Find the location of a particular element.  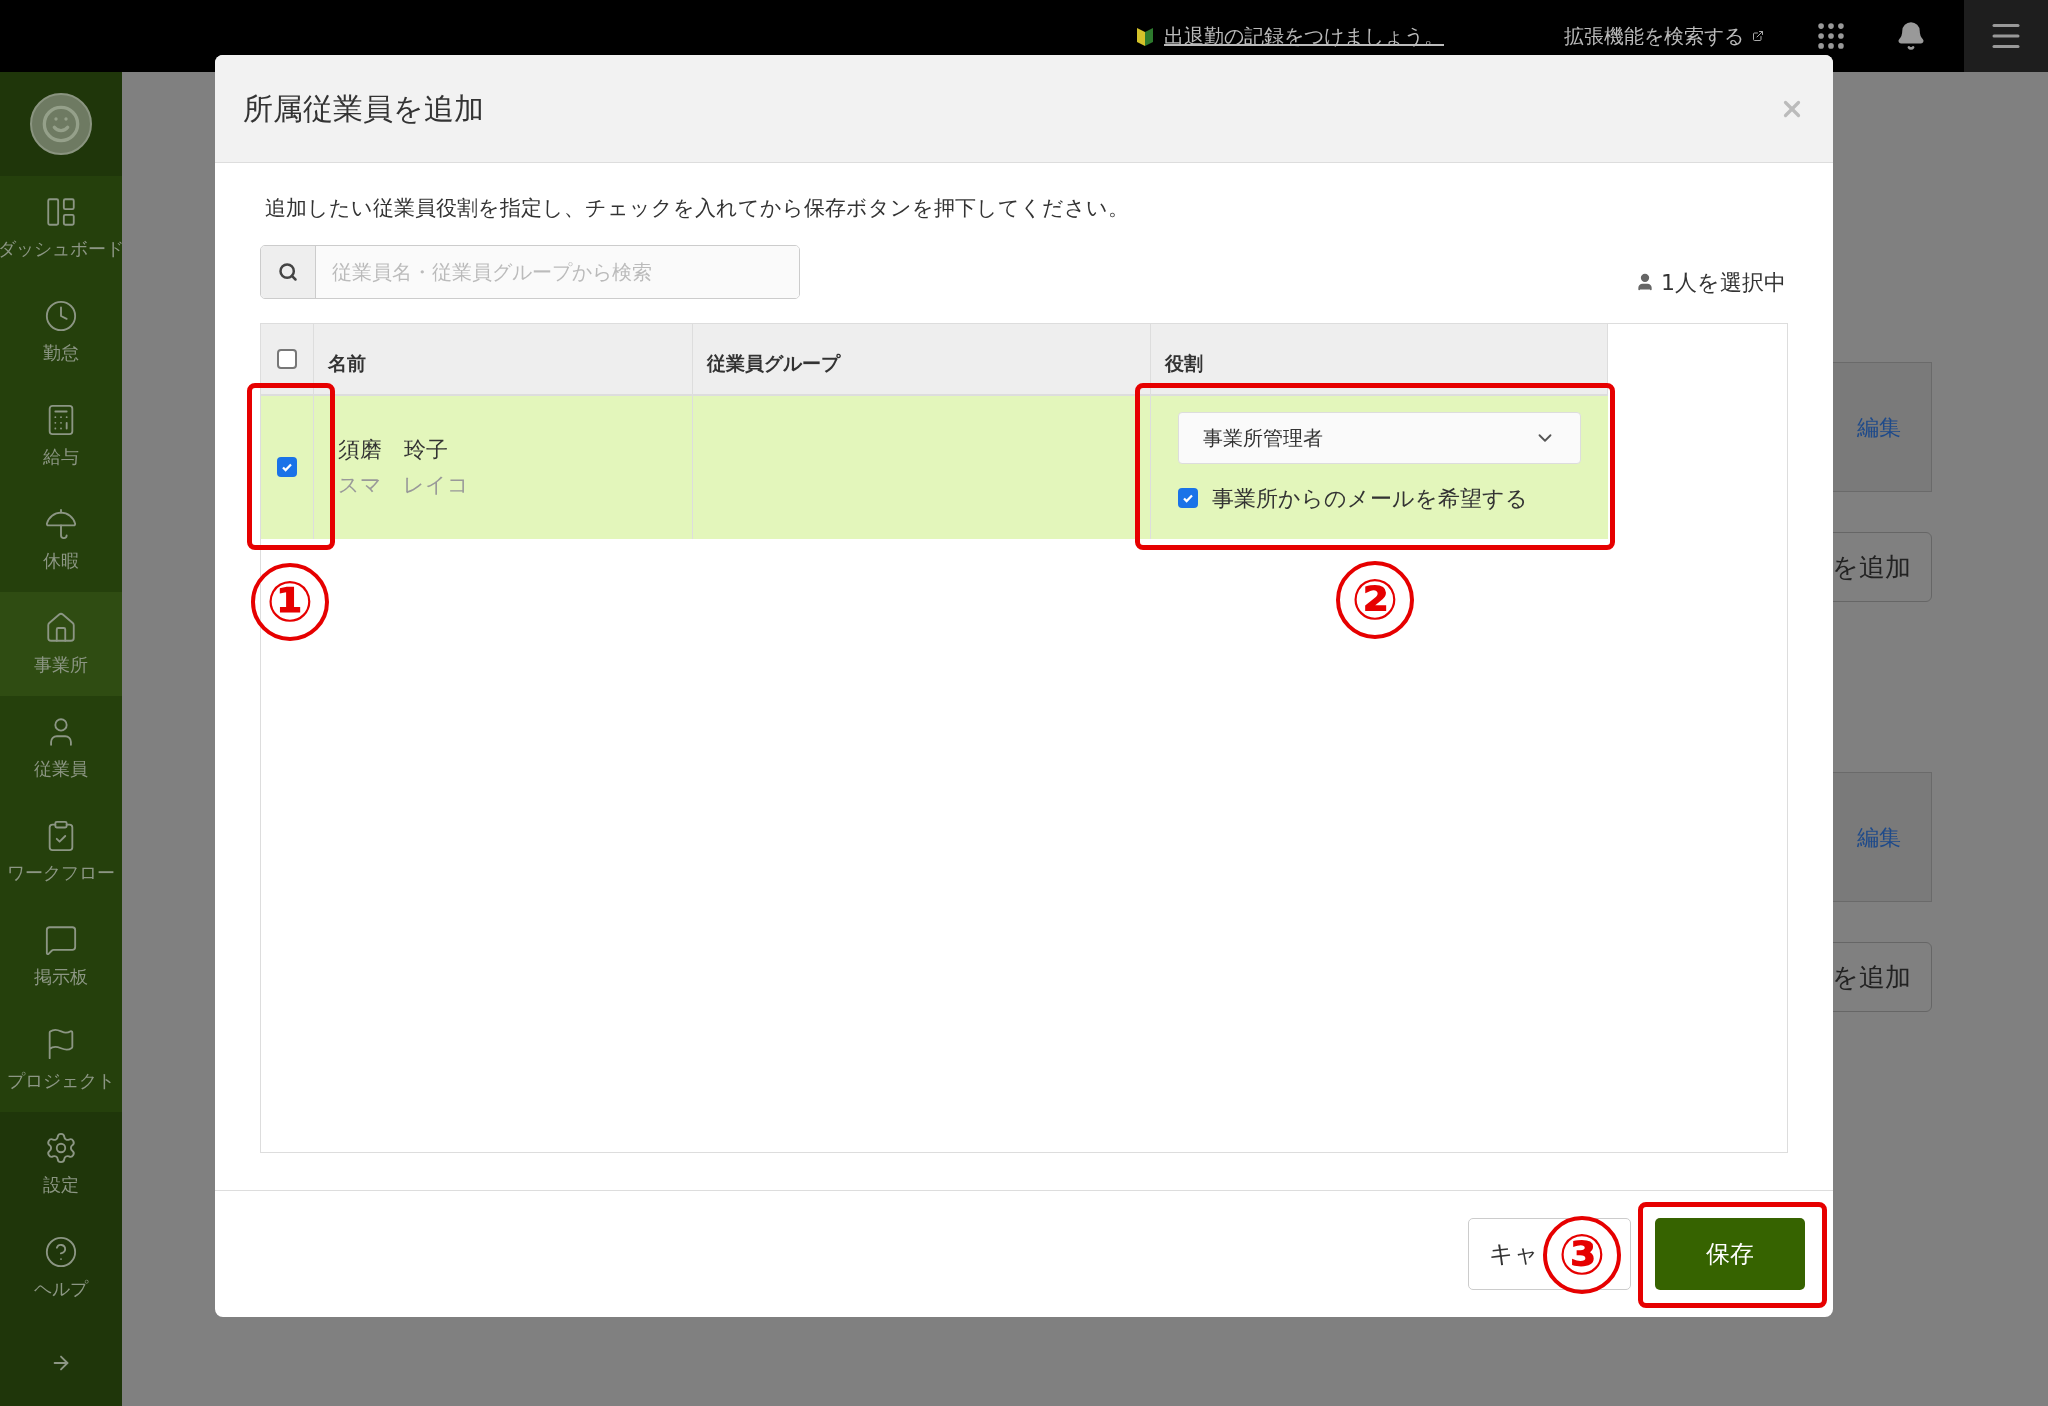

instruction-text: 追加したい従業員役割を指定し、チェックを入れてから保存ボタンを押下してください。 is located at coordinates (697, 208).